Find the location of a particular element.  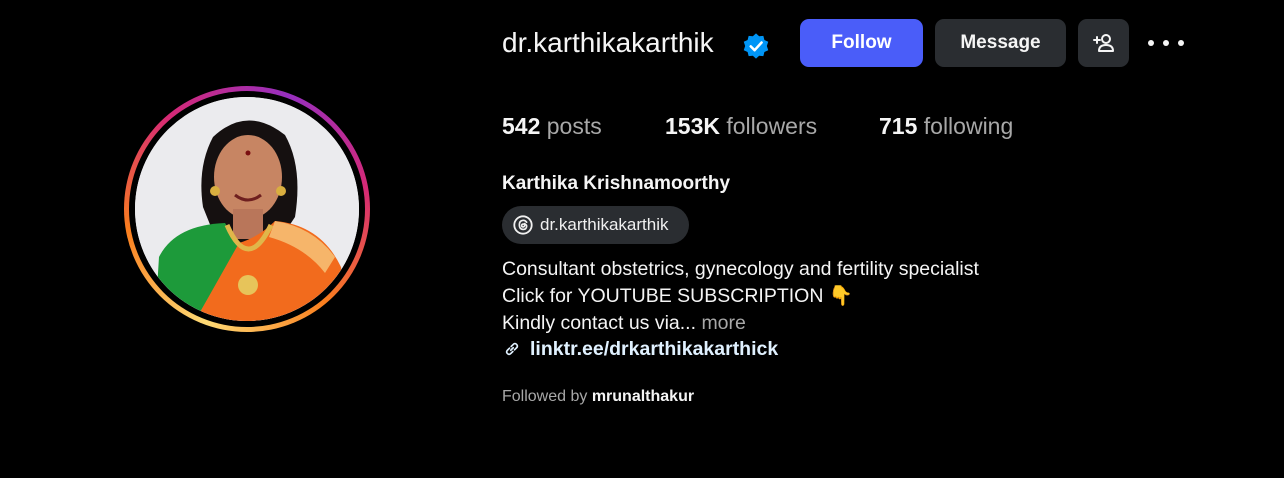

pointing-down-emoji: 👇 is located at coordinates (841, 296).